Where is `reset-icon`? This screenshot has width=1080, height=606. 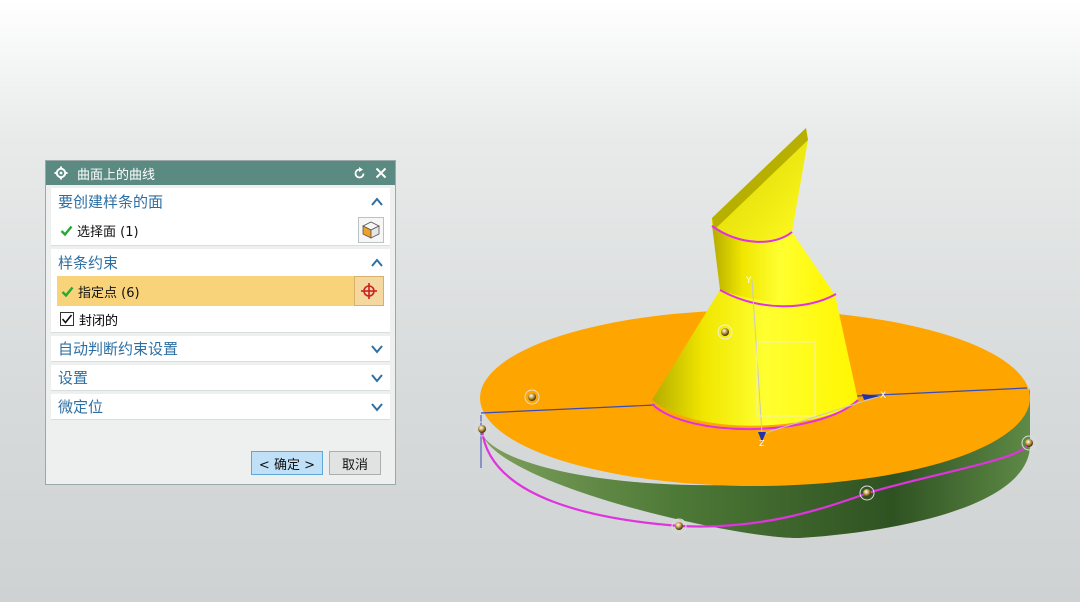 reset-icon is located at coordinates (359, 173).